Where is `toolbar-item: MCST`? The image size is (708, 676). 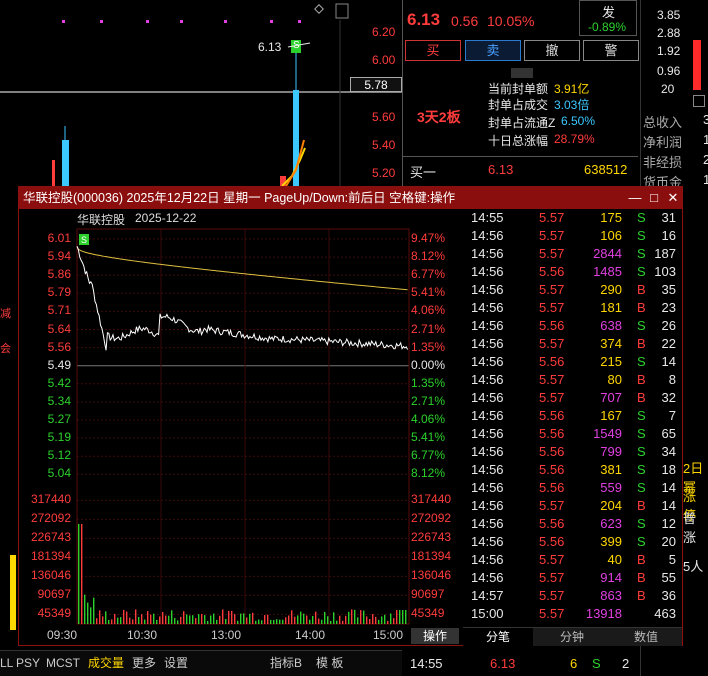
toolbar-item: MCST is located at coordinates (63, 663).